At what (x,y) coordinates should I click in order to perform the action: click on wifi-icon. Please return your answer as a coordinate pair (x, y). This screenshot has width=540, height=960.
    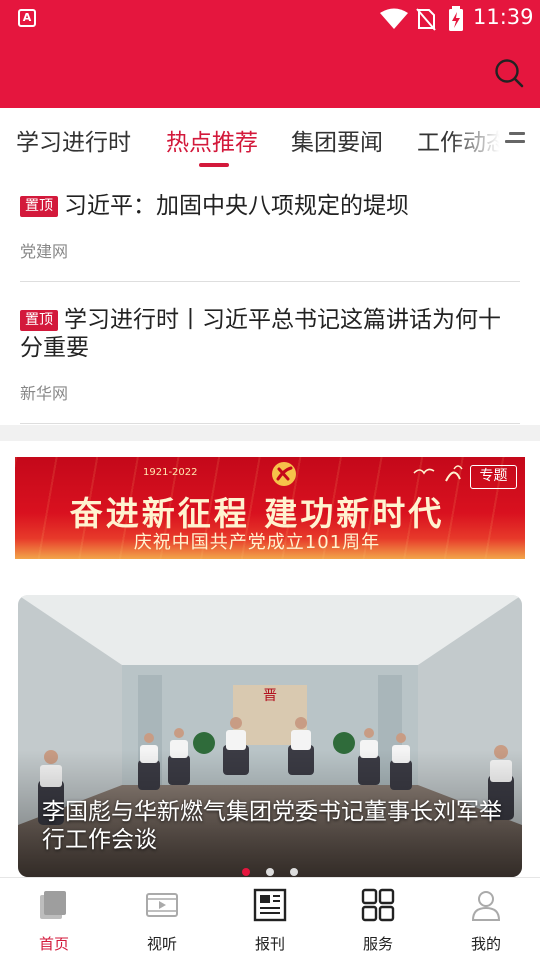
    Looking at the image, I should click on (394, 18).